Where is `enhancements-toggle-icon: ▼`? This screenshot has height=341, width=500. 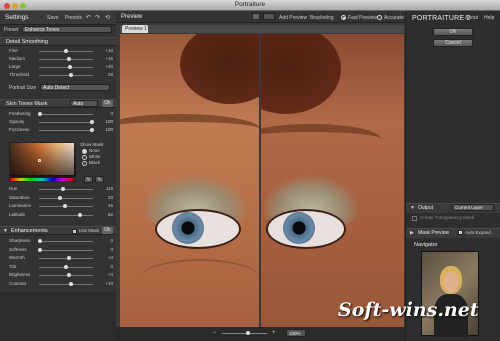 enhancements-toggle-icon: ▼ is located at coordinates (5, 231).